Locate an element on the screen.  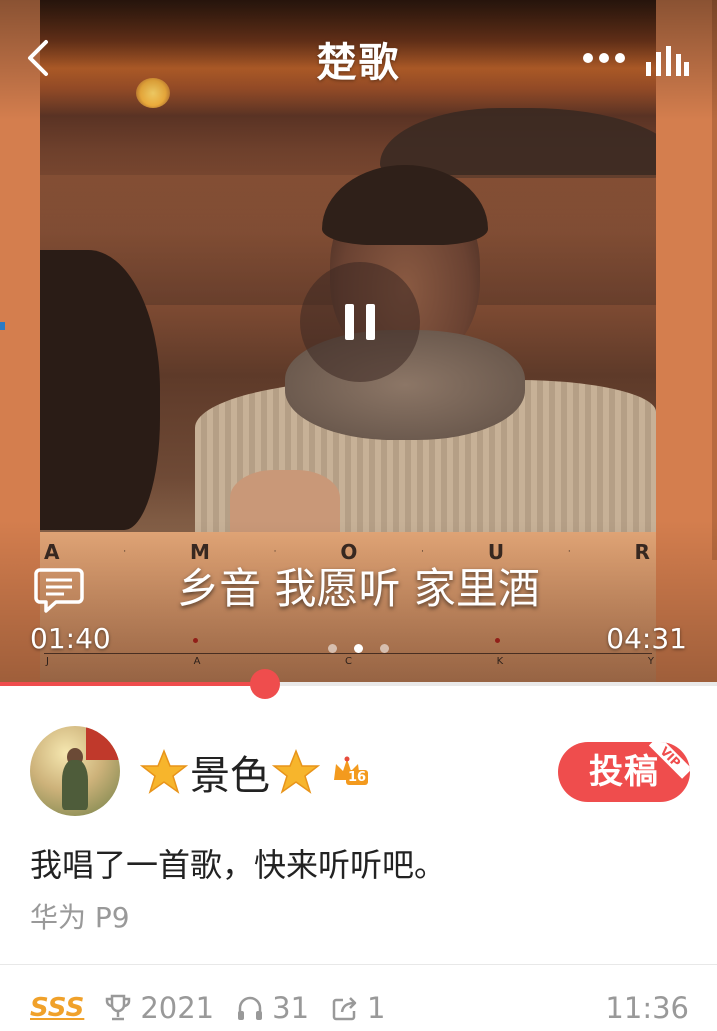
divider is located at coordinates (358, 964).